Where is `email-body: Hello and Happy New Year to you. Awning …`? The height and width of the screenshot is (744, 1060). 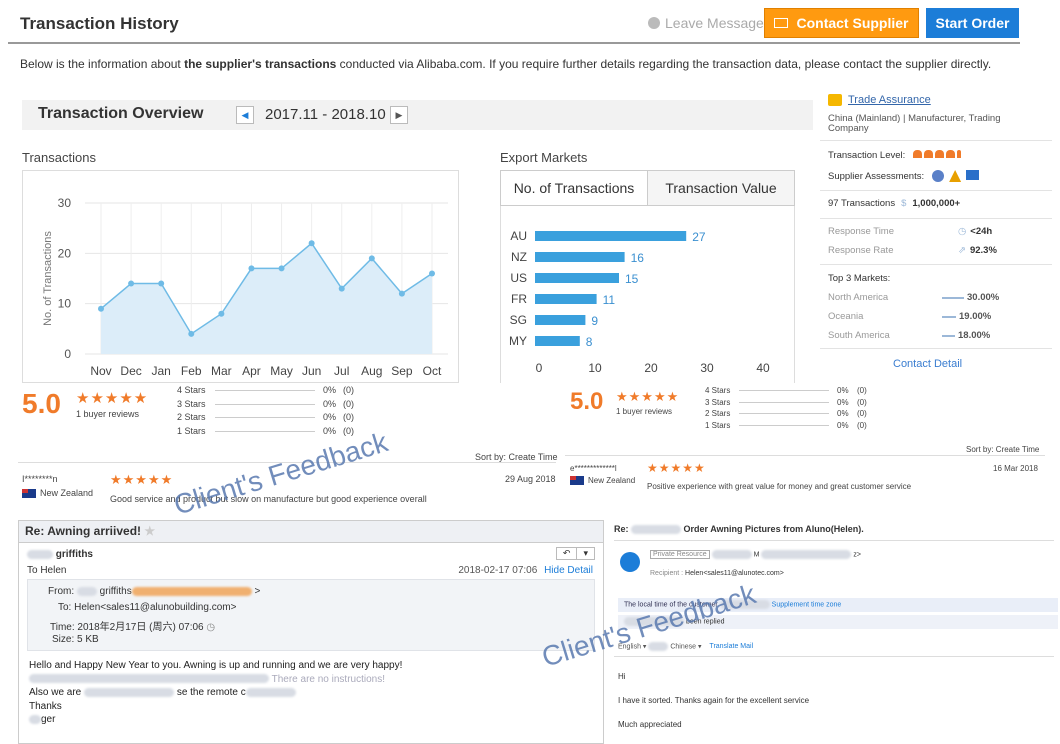
email-body: Hello and Happy New Year to you. Awning … is located at coordinates (216, 692).